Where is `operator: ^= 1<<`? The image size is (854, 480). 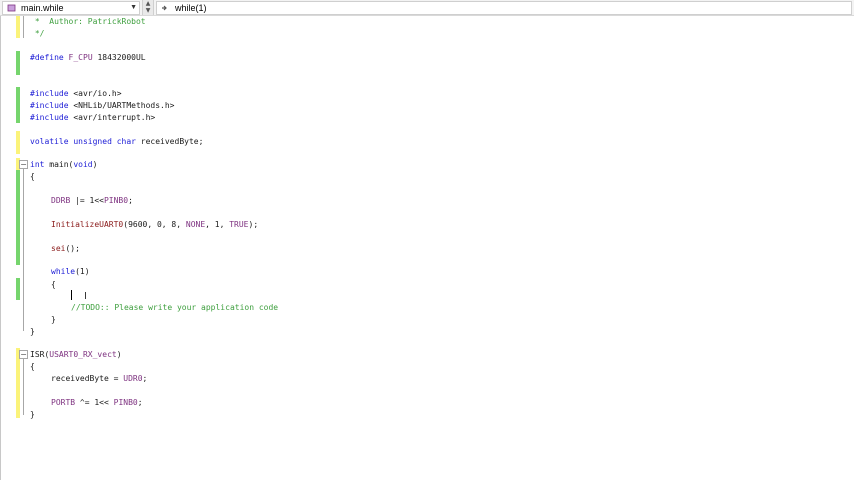 operator: ^= 1<< is located at coordinates (94, 402).